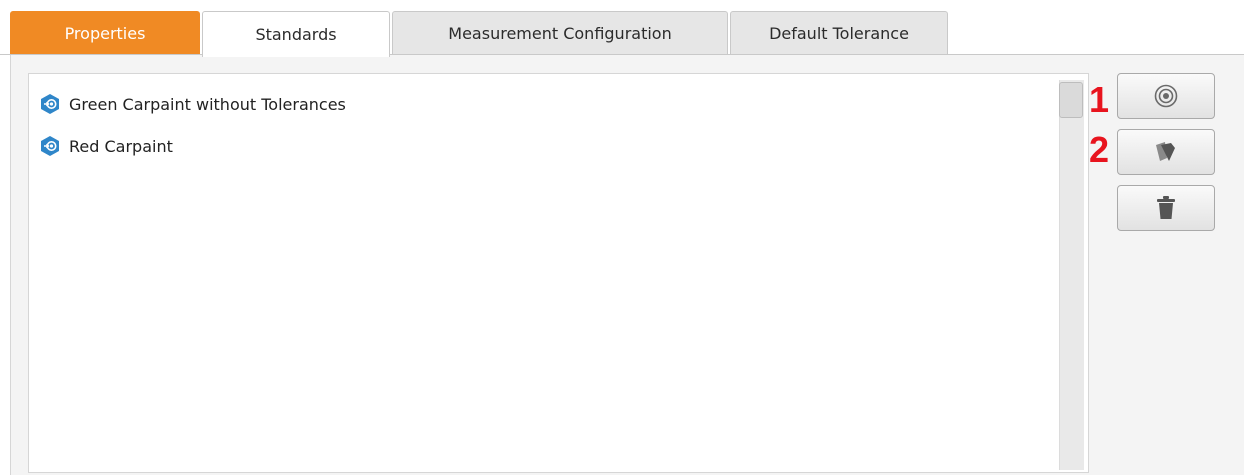 This screenshot has height=475, width=1244. What do you see at coordinates (1071, 100) in the screenshot?
I see `scrollbar-thumb` at bounding box center [1071, 100].